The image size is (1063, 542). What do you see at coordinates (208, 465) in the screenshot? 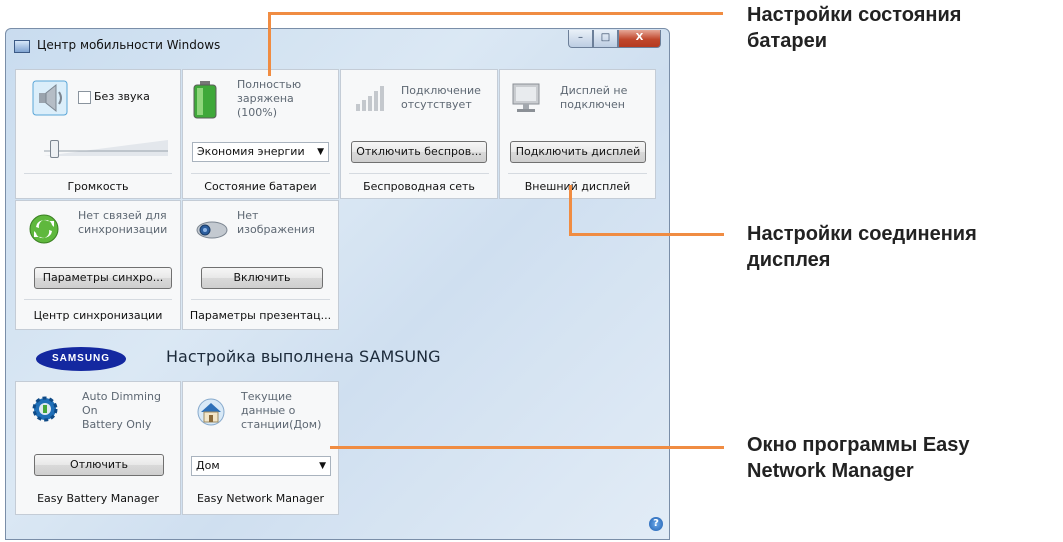
I see `location-value: Дом` at bounding box center [208, 465].